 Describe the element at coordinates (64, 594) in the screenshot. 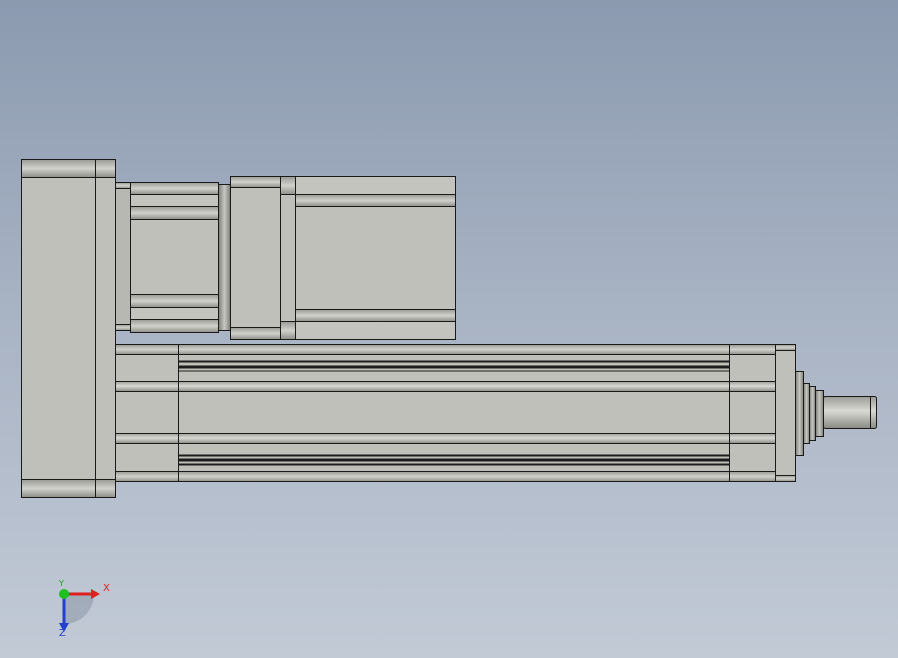

I see `y-axis-dot-icon` at that location.